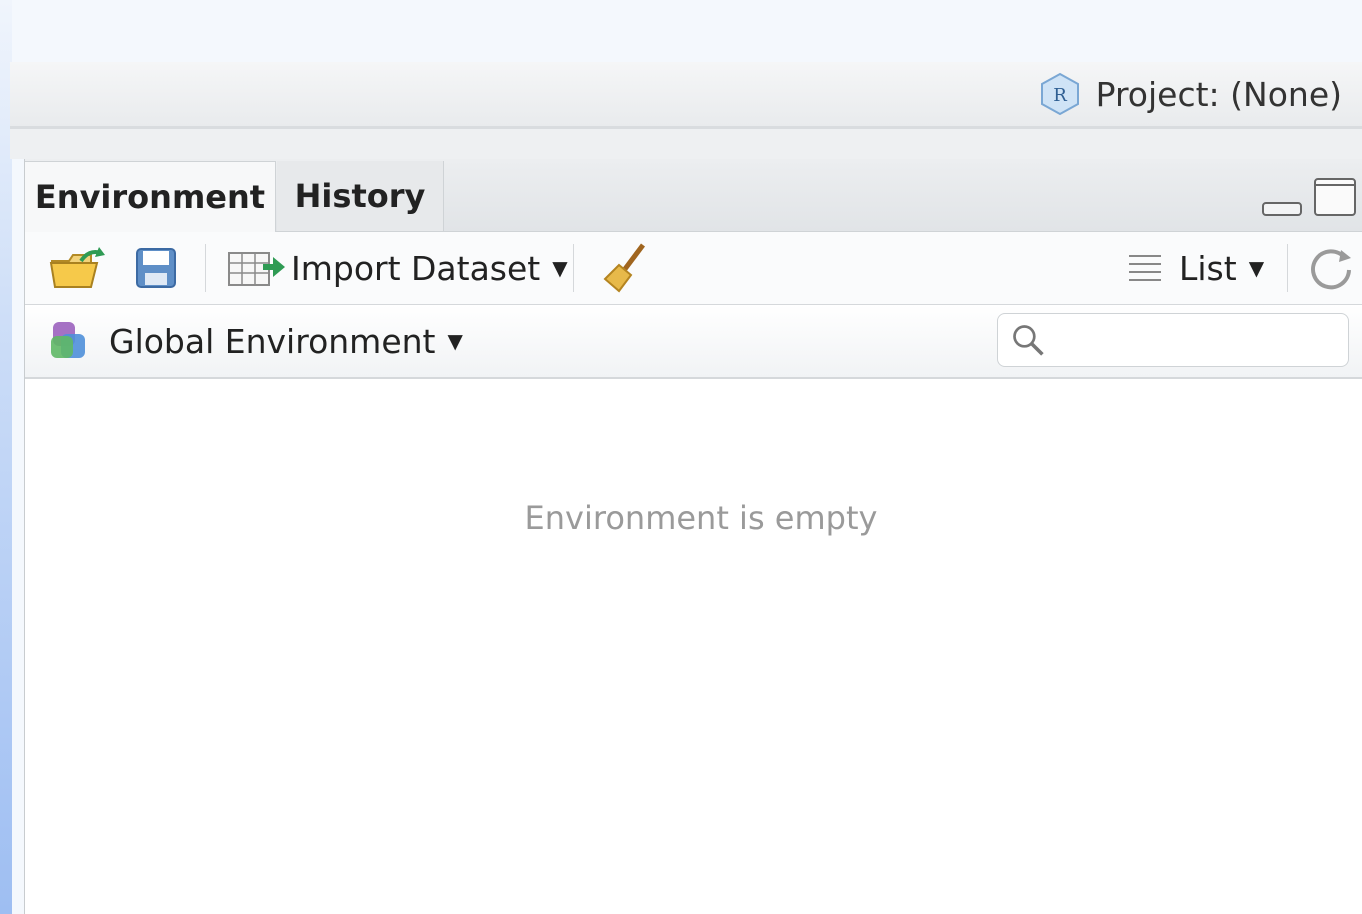  Describe the element at coordinates (701, 518) in the screenshot. I see `empty-environment-message: Environment is empty` at that location.